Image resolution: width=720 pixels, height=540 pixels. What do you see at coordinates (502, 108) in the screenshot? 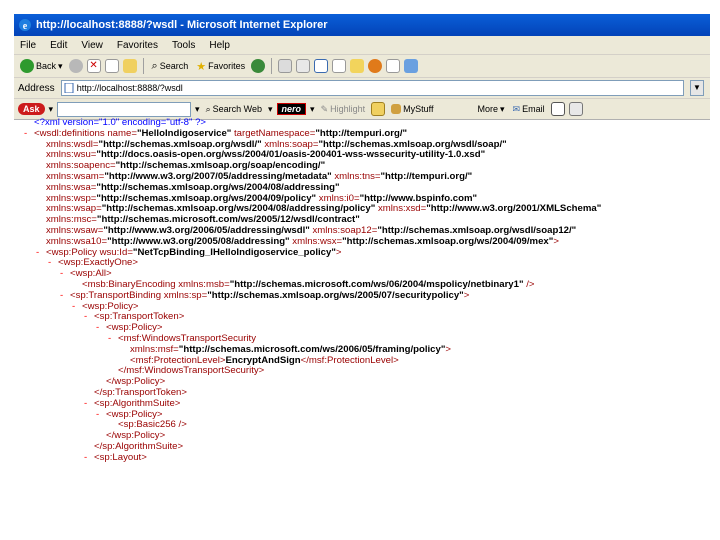
I see `more-dropdown-icon: ▾` at bounding box center [502, 108].